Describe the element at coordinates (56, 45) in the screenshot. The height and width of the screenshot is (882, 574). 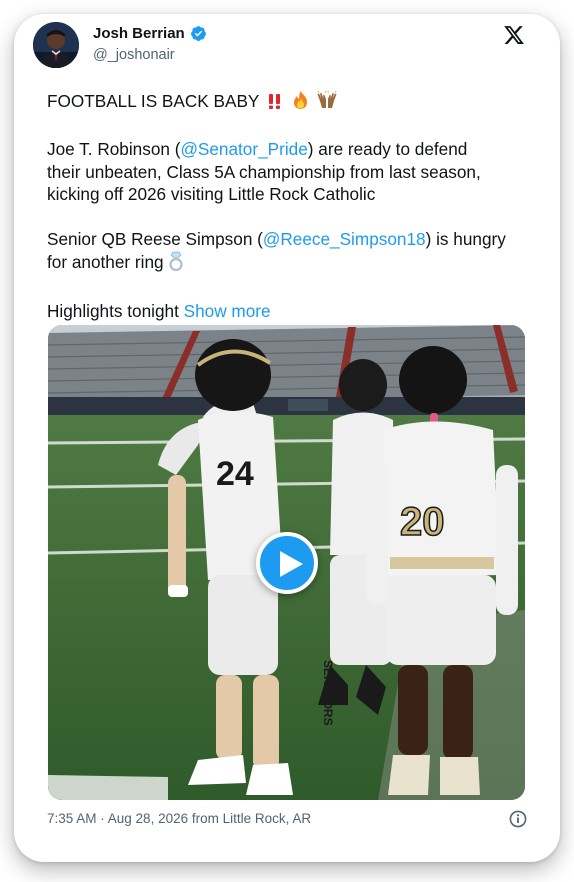
I see `avatar` at that location.